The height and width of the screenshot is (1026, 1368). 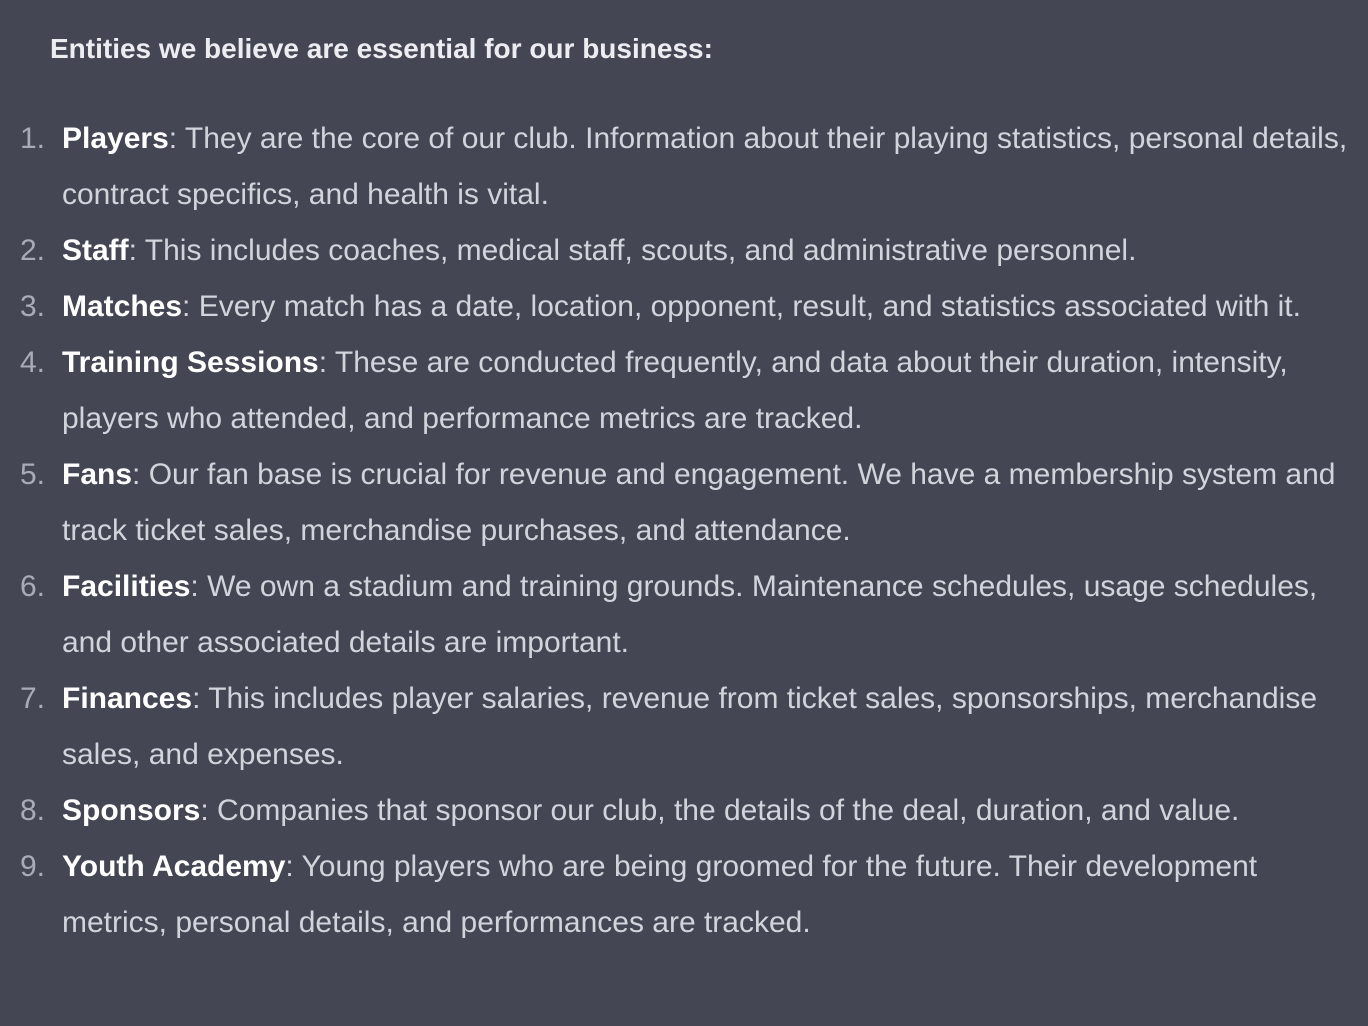 What do you see at coordinates (122, 306) in the screenshot?
I see `entity-name: Matches` at bounding box center [122, 306].